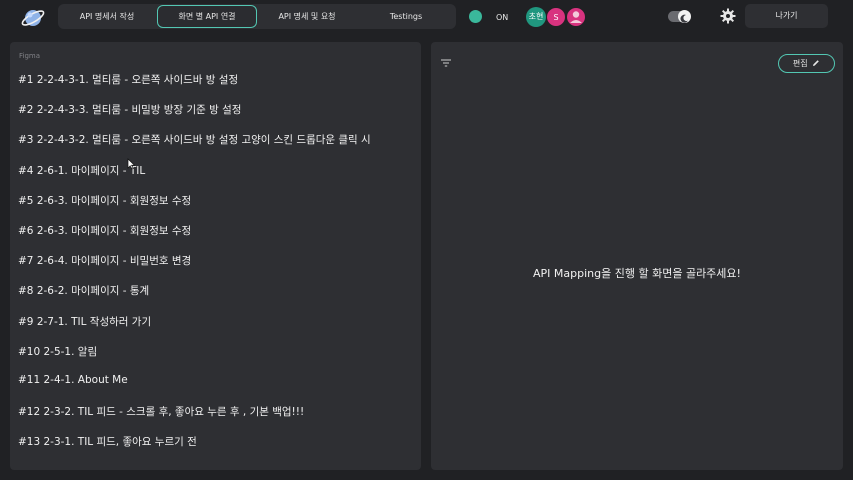 This screenshot has height=480, width=853. What do you see at coordinates (194, 117) in the screenshot?
I see `list-item: #2 2-2-4-3-3. 멀티룸 - 비밀방 방장 기준 방 설정` at bounding box center [194, 117].